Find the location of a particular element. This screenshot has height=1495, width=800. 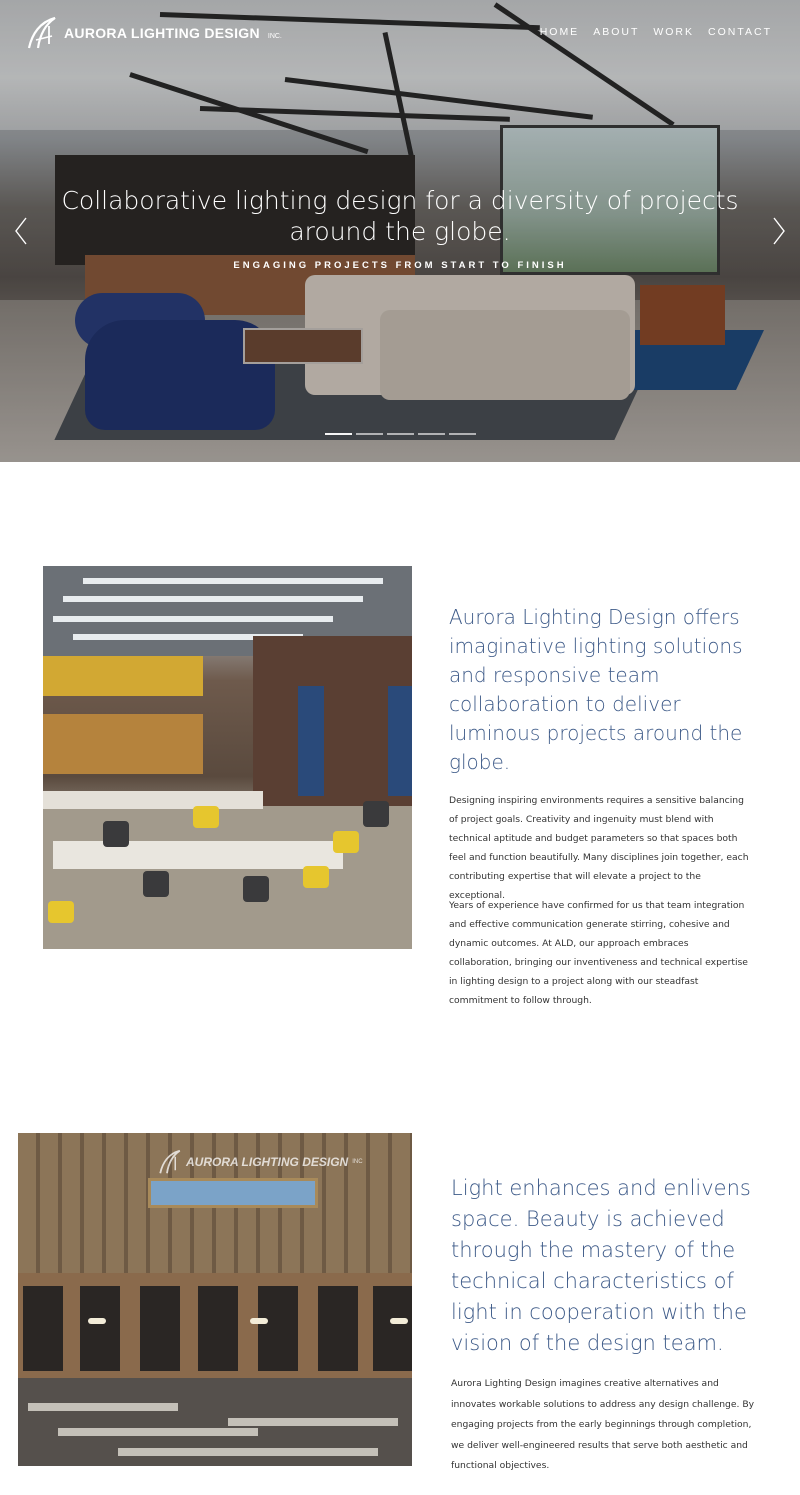

image-wood-panel is located at coordinates (123, 744).